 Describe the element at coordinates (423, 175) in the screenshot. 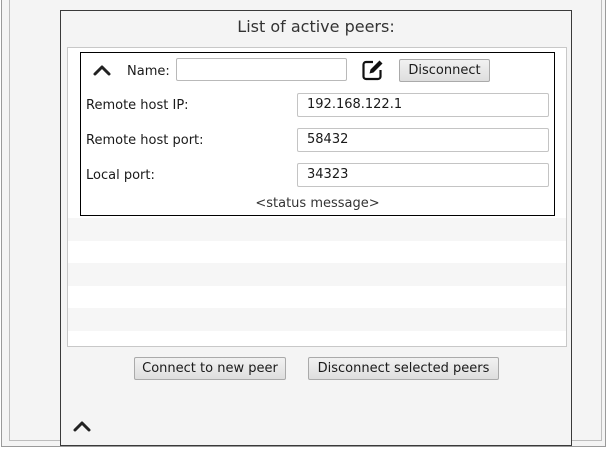

I see `local-port-field: 34323` at that location.